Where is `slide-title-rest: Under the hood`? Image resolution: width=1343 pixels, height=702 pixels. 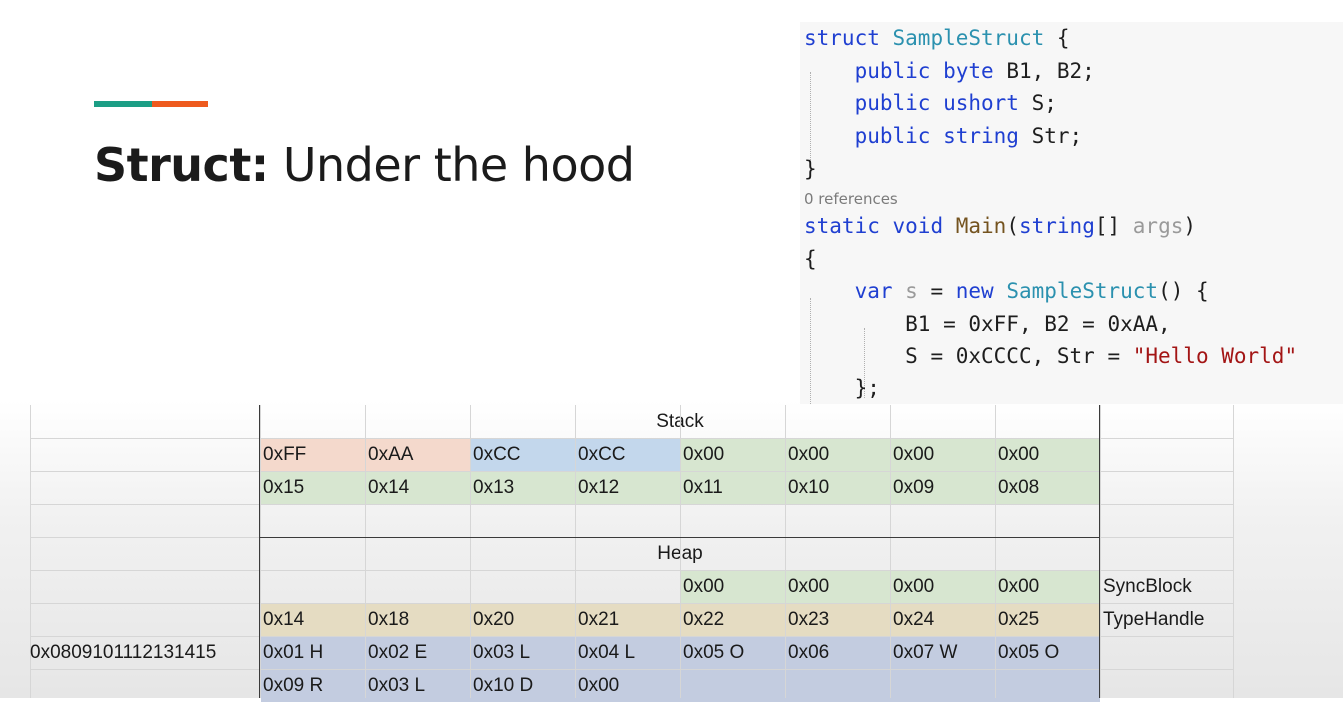
slide-title-rest: Under the hood is located at coordinates (451, 165).